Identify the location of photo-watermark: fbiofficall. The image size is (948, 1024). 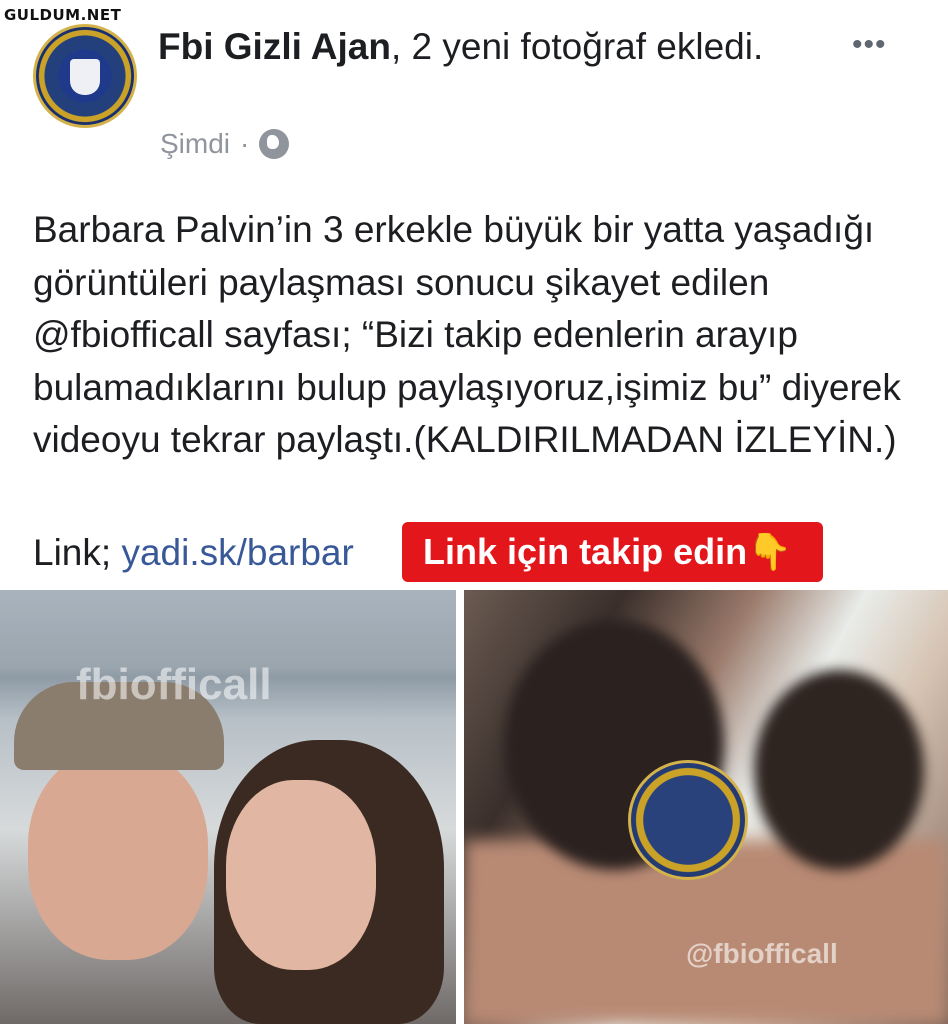
(174, 684).